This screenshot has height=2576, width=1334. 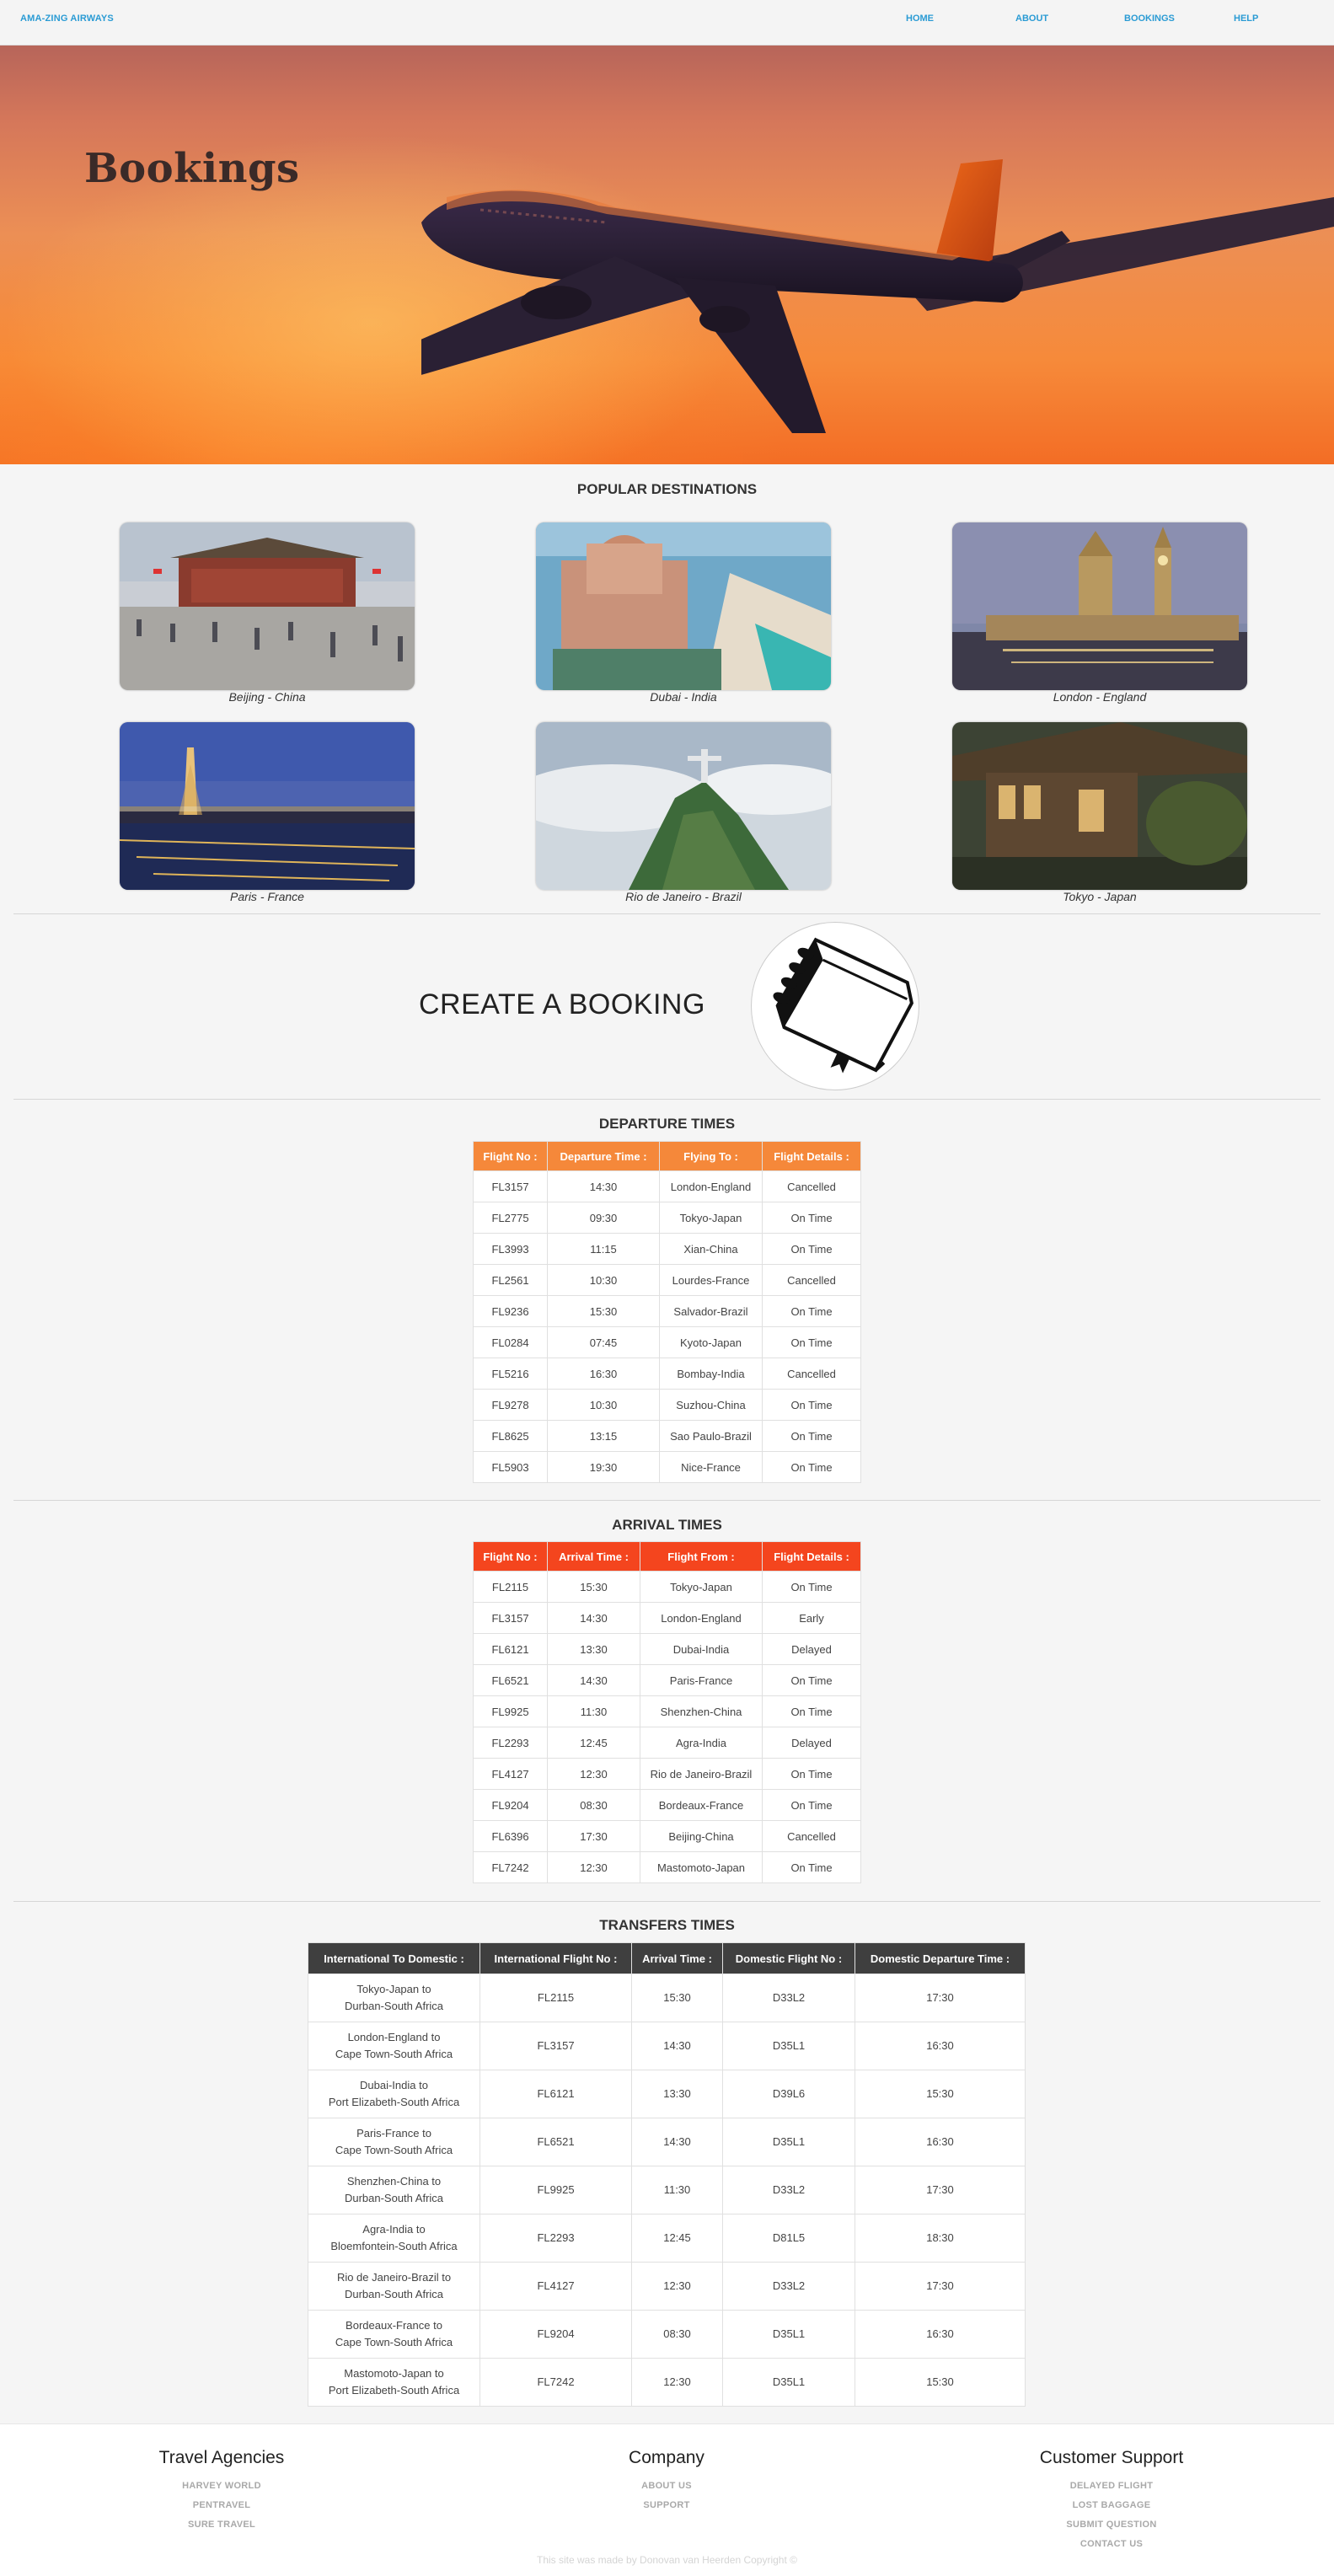 What do you see at coordinates (67, 18) in the screenshot?
I see `brand-logo-link: AMA-ZING AIRWAYS` at bounding box center [67, 18].